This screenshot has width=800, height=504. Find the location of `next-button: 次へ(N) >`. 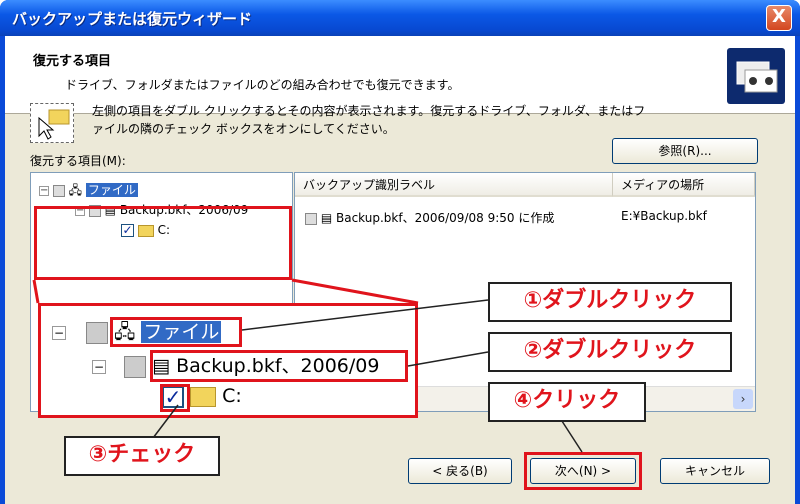

next-button: 次へ(N) > is located at coordinates (583, 471).